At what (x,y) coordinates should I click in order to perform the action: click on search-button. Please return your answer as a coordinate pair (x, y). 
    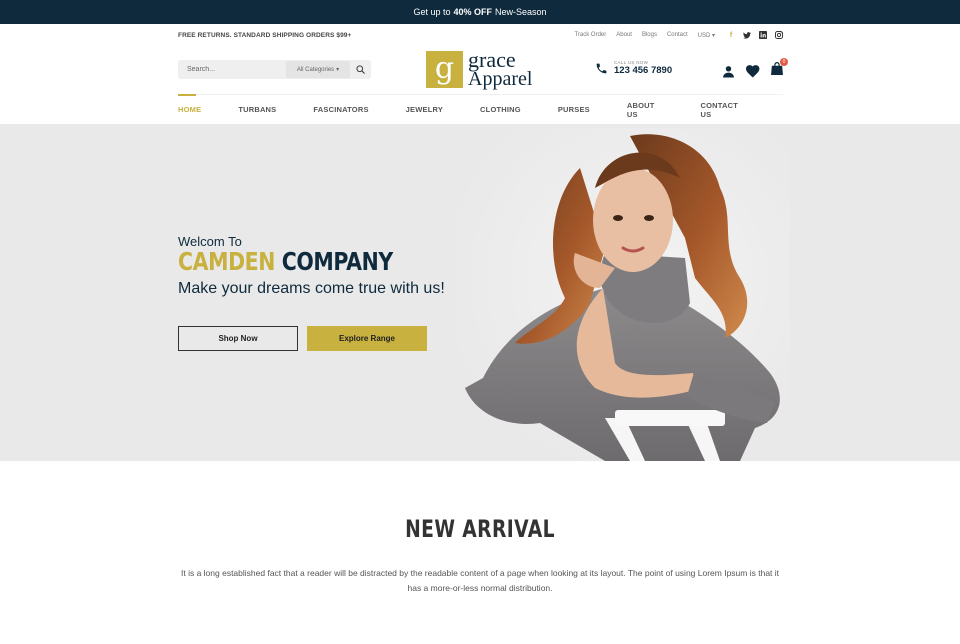
    Looking at the image, I should click on (360, 69).